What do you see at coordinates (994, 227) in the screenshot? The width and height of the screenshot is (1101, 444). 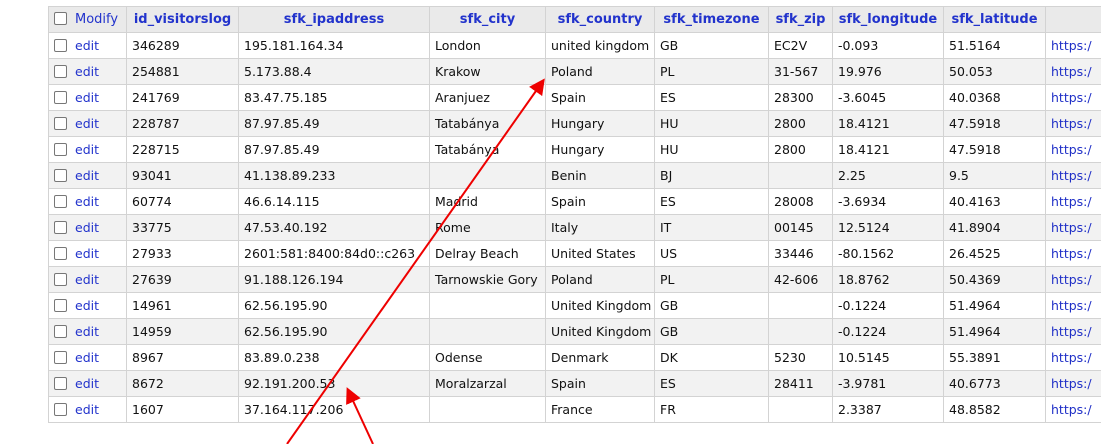 I see `cell-latitude: 41.8904` at bounding box center [994, 227].